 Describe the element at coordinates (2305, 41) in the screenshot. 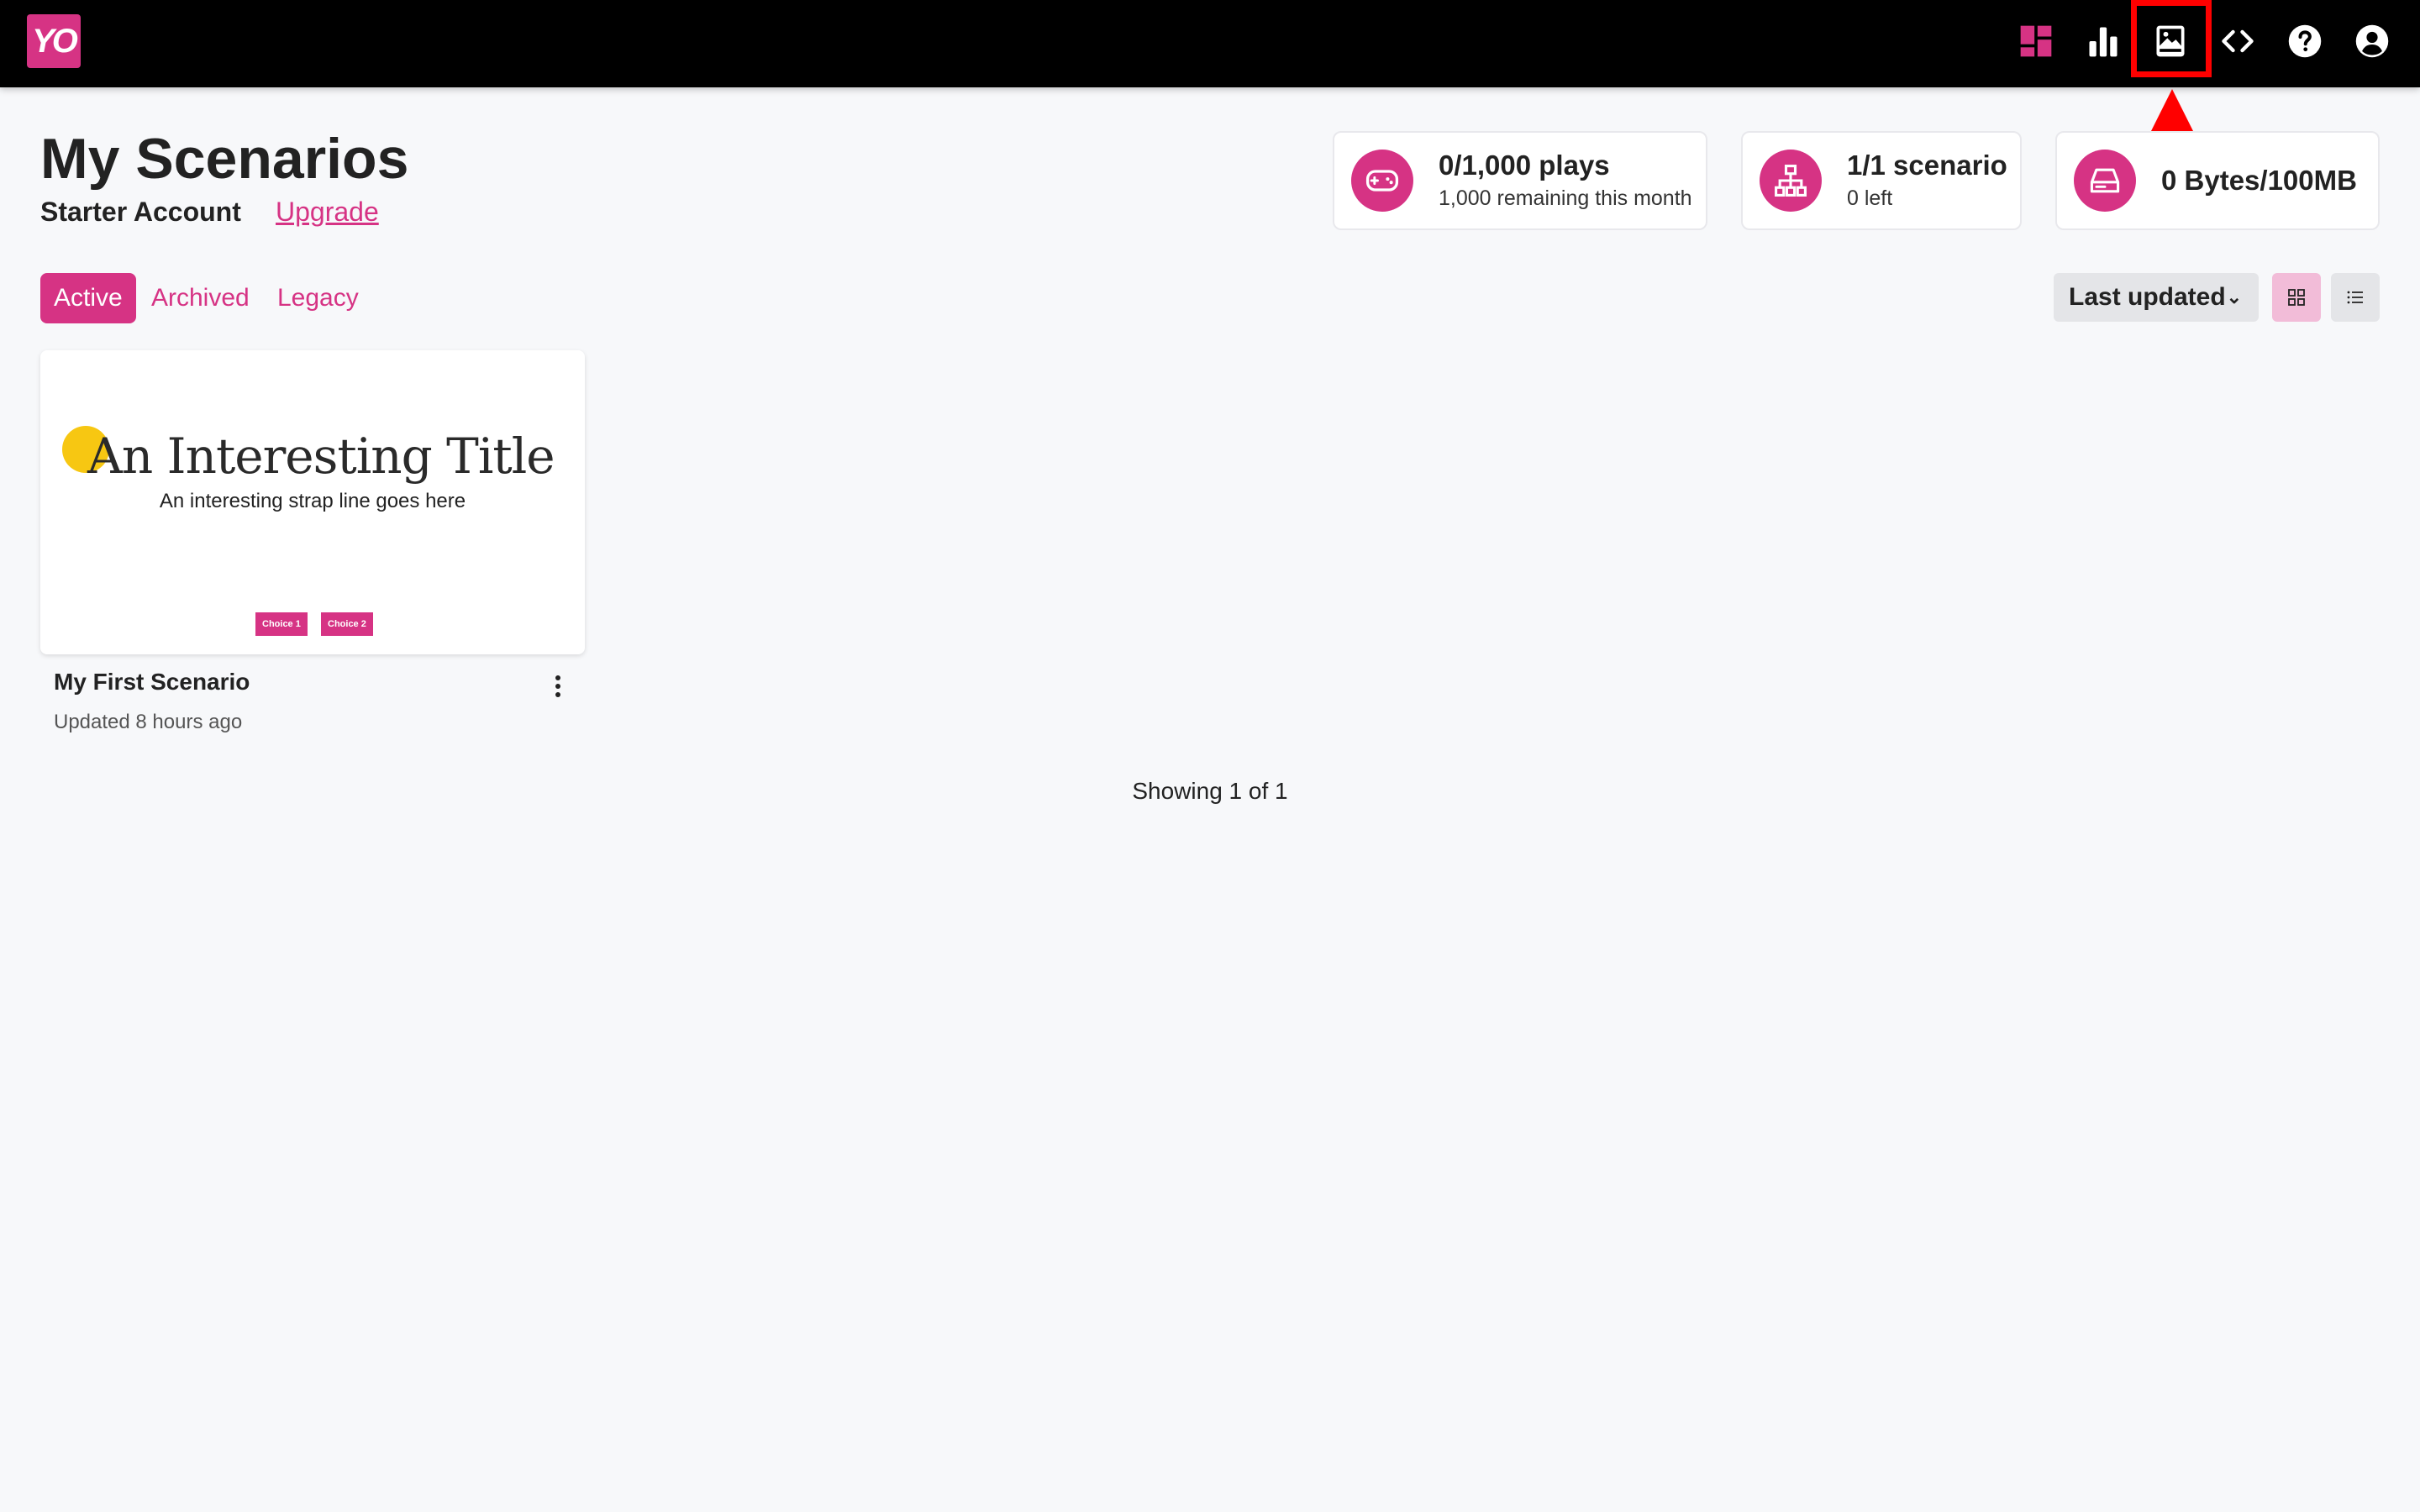

I see `help-icon` at that location.